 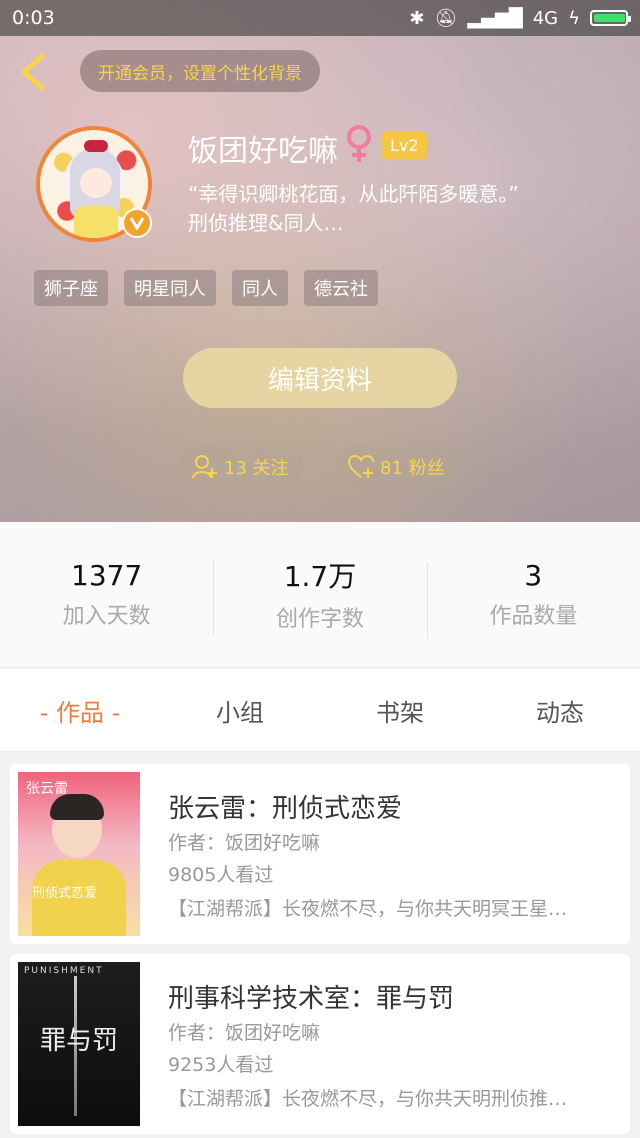 I want to click on tab-works: - 作品 -, so click(x=80, y=710).